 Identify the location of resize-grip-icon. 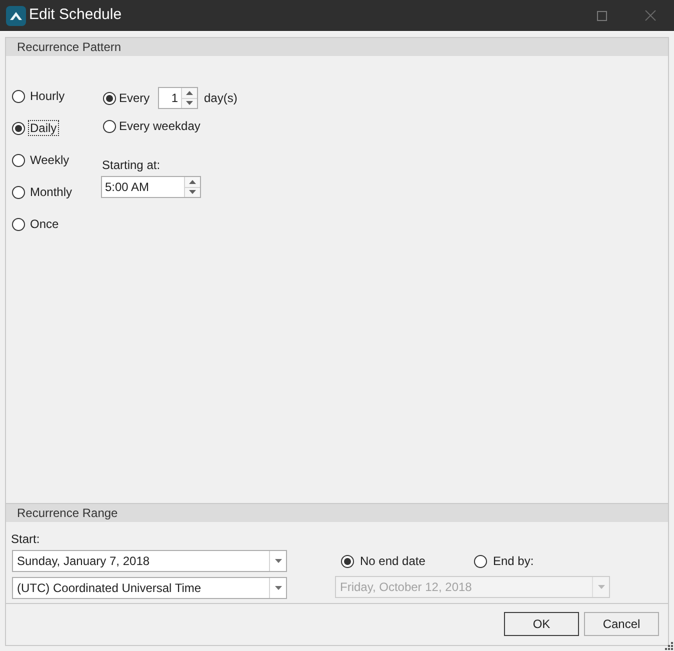
(669, 646).